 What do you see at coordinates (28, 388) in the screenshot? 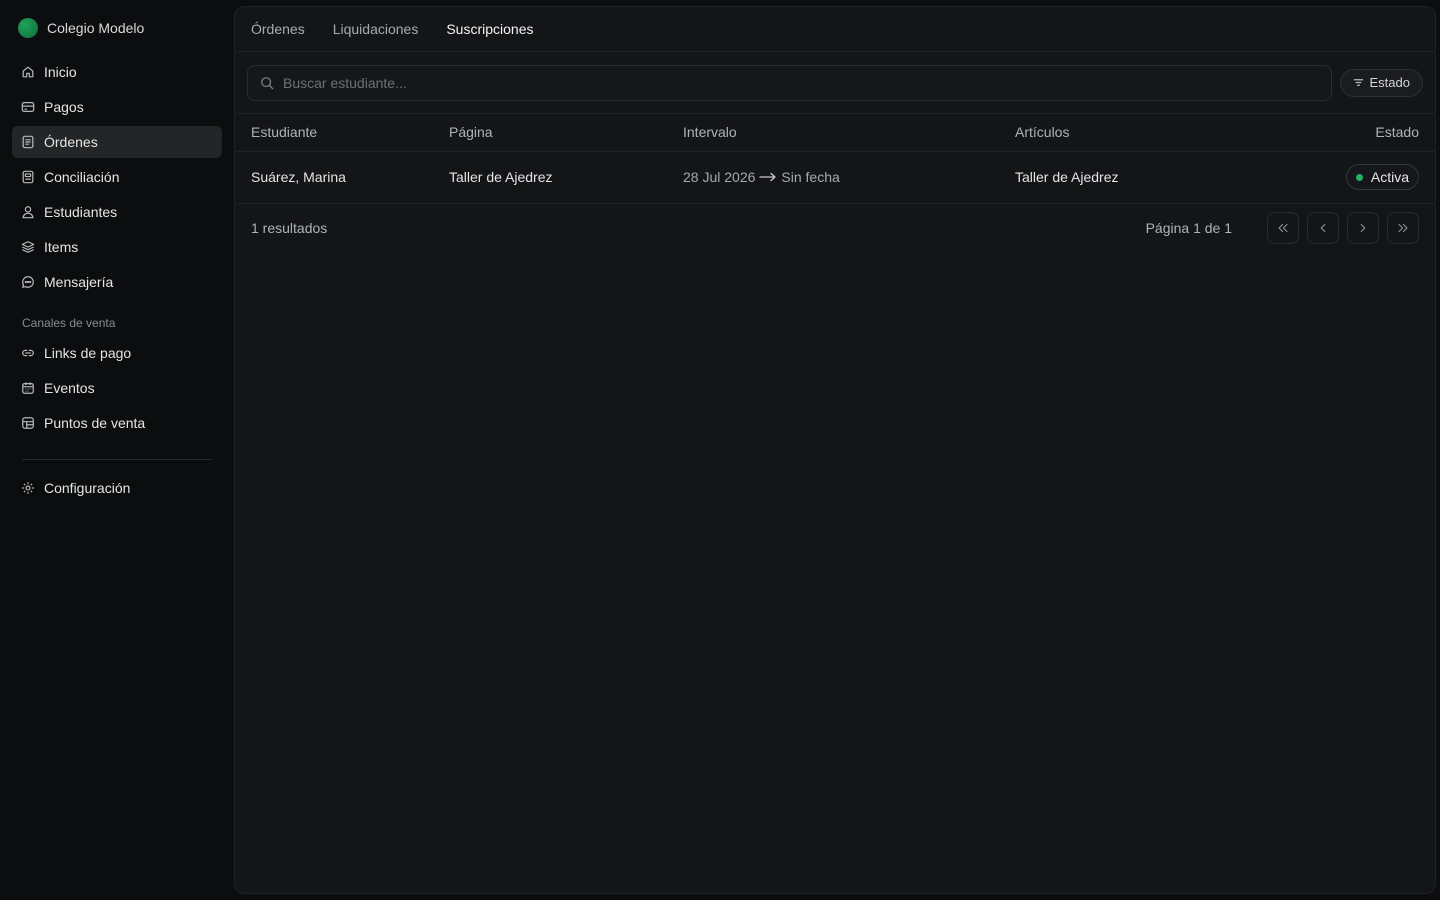
I see `calendar-icon` at bounding box center [28, 388].